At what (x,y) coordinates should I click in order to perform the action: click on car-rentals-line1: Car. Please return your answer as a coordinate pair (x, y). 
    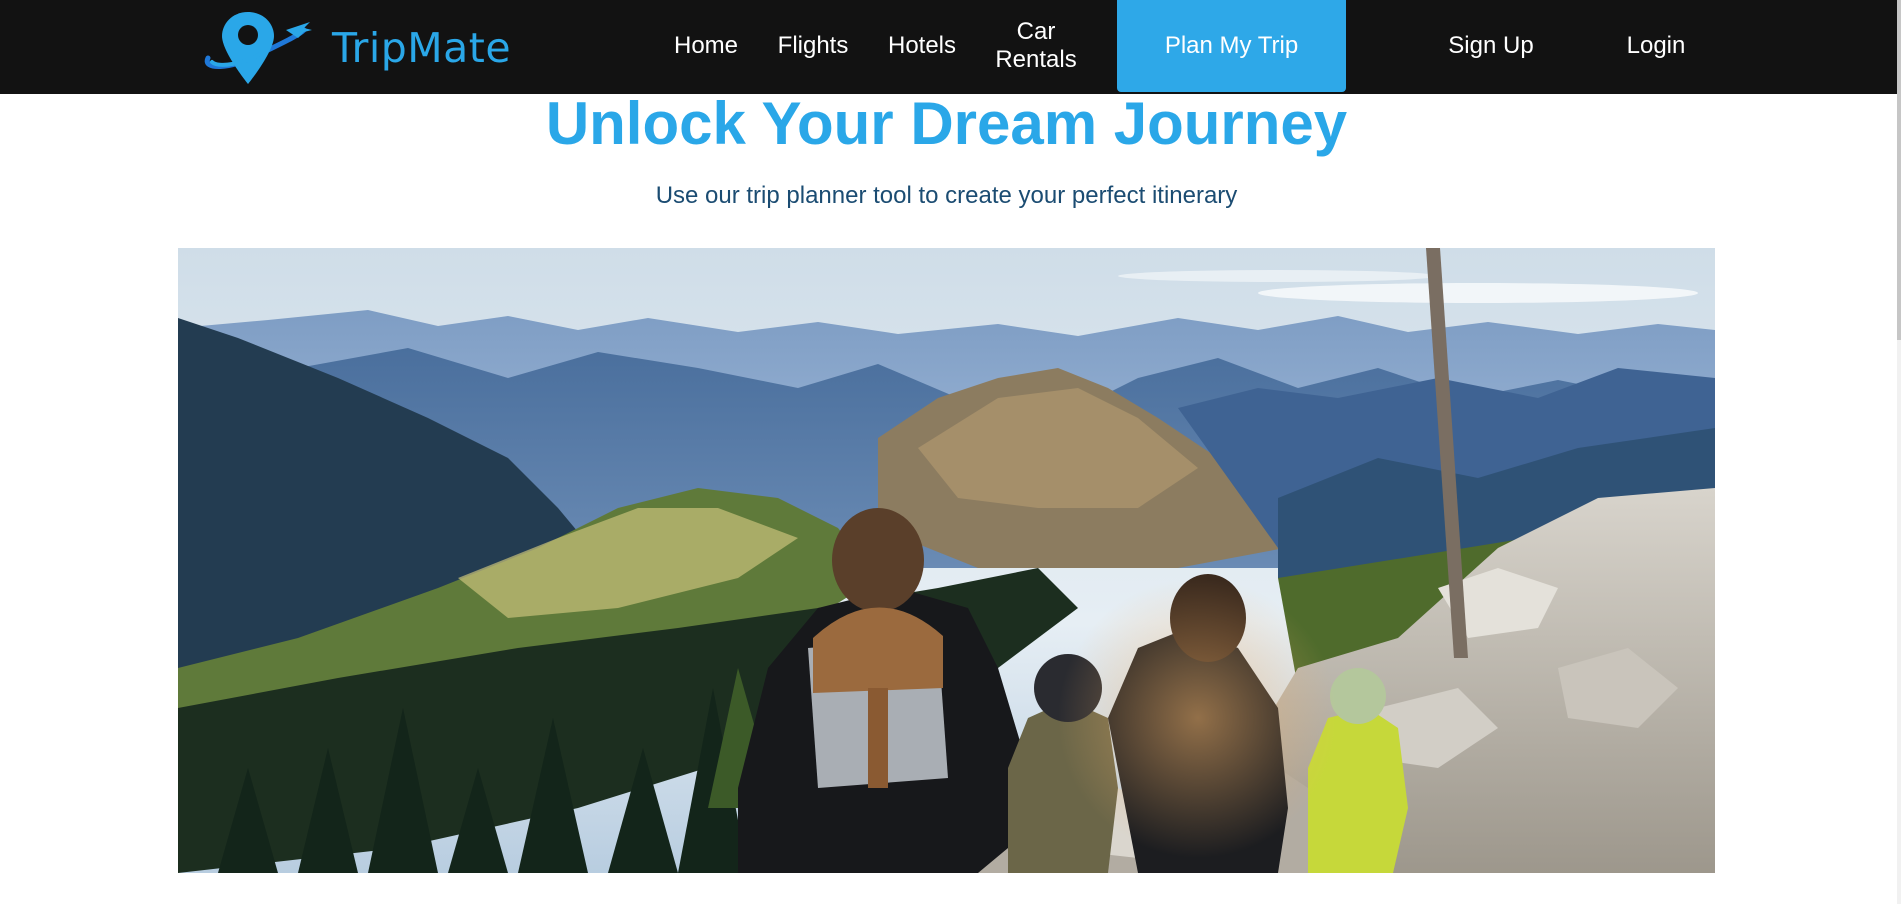
    Looking at the image, I should click on (1036, 31).